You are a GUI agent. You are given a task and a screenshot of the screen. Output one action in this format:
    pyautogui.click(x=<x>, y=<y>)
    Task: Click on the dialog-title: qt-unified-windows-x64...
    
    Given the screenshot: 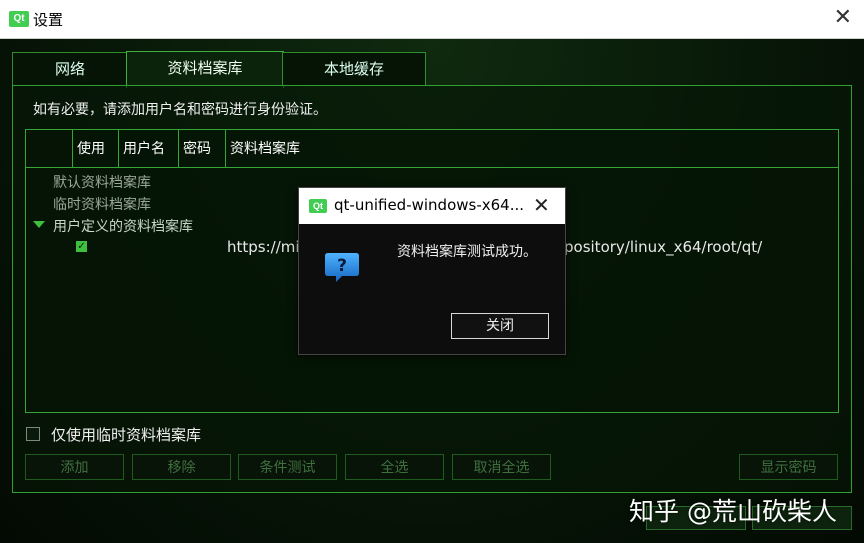 What is the action you would take?
    pyautogui.click(x=429, y=205)
    